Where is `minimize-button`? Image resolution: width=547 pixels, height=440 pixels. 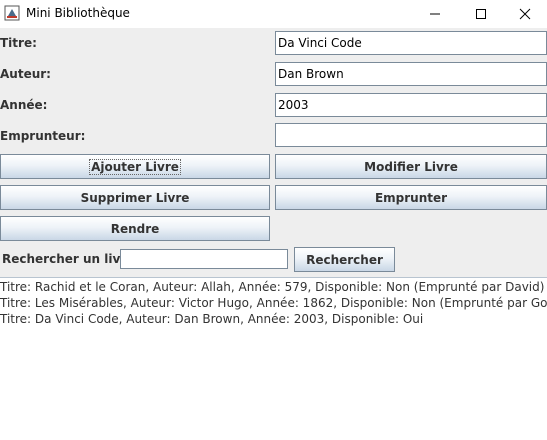 minimize-button is located at coordinates (435, 14).